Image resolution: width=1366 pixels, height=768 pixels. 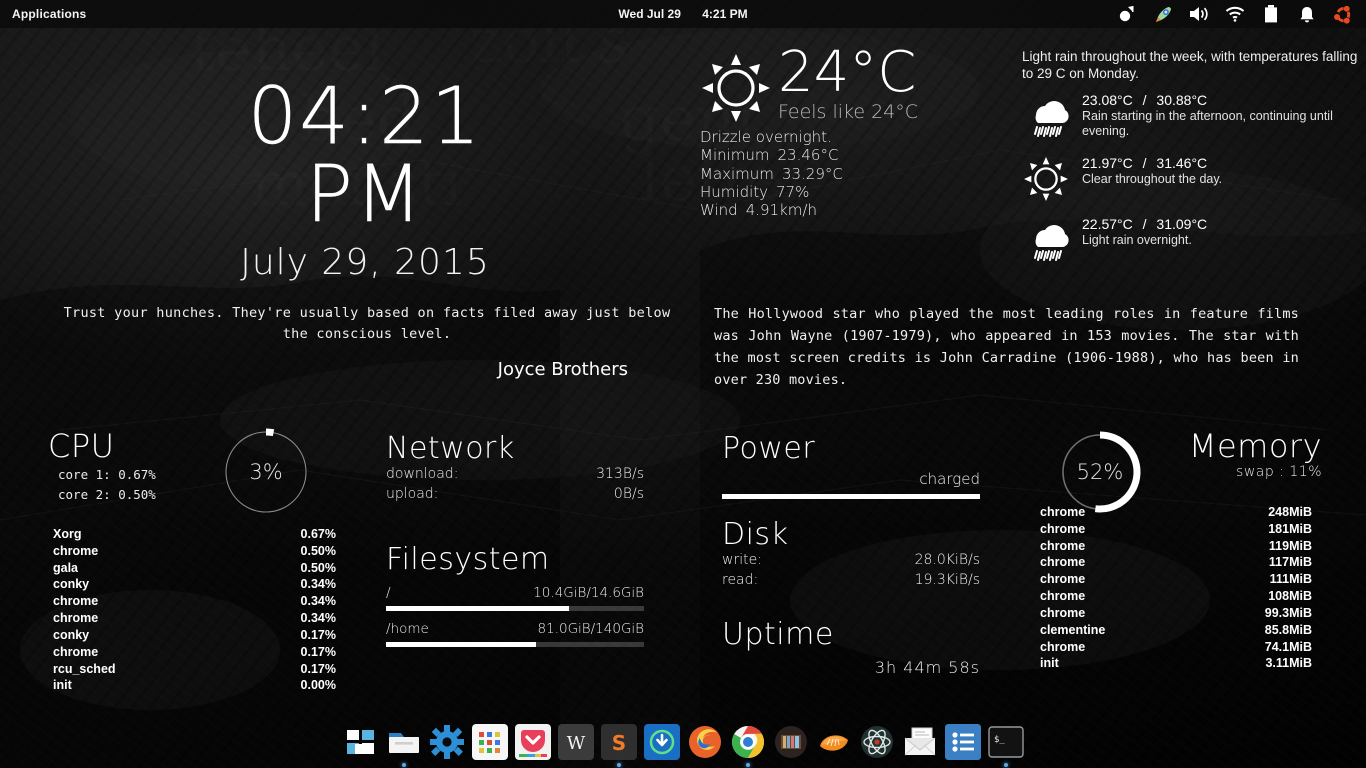 What do you see at coordinates (781, 210) in the screenshot?
I see `weather-wind-value: 4.91km/h` at bounding box center [781, 210].